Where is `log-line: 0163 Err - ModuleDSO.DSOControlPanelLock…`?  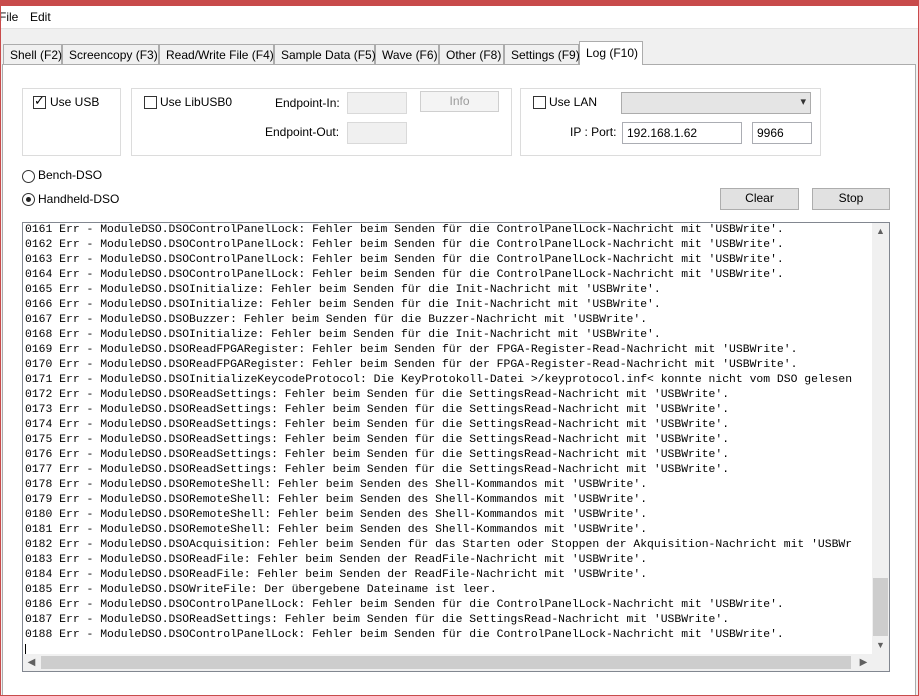 log-line: 0163 Err - ModuleDSO.DSOControlPanelLock… is located at coordinates (404, 260).